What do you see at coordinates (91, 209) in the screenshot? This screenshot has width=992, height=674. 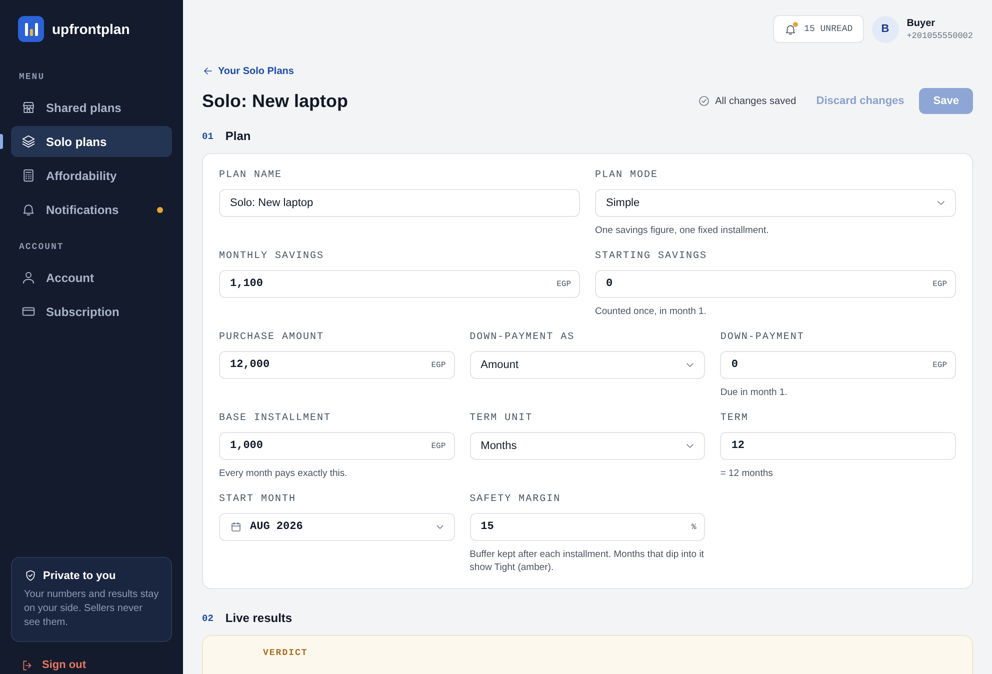 I see `sidebar-item: Notifications` at bounding box center [91, 209].